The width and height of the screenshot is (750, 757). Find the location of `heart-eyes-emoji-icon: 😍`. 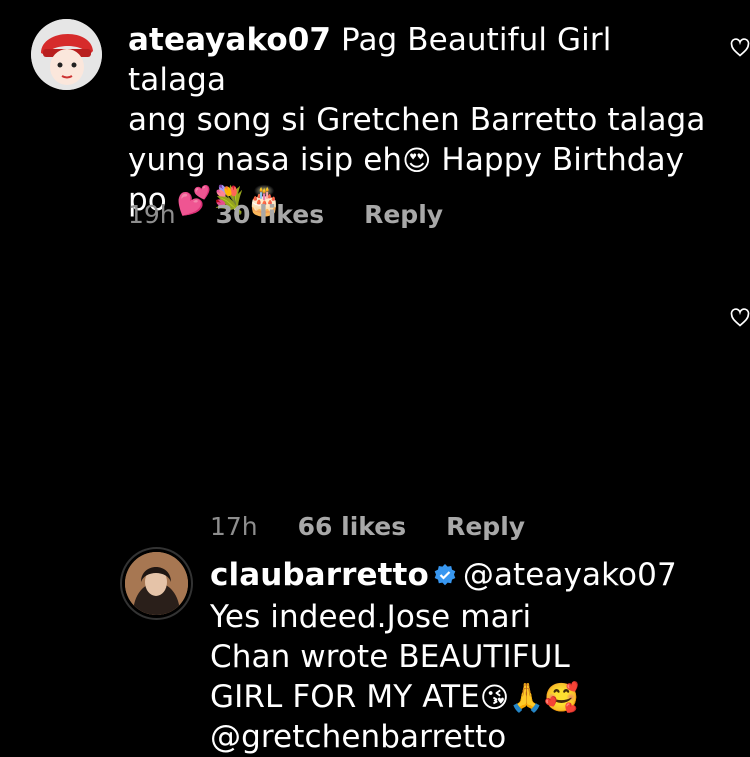

heart-eyes-emoji-icon: 😍 is located at coordinates (417, 160).